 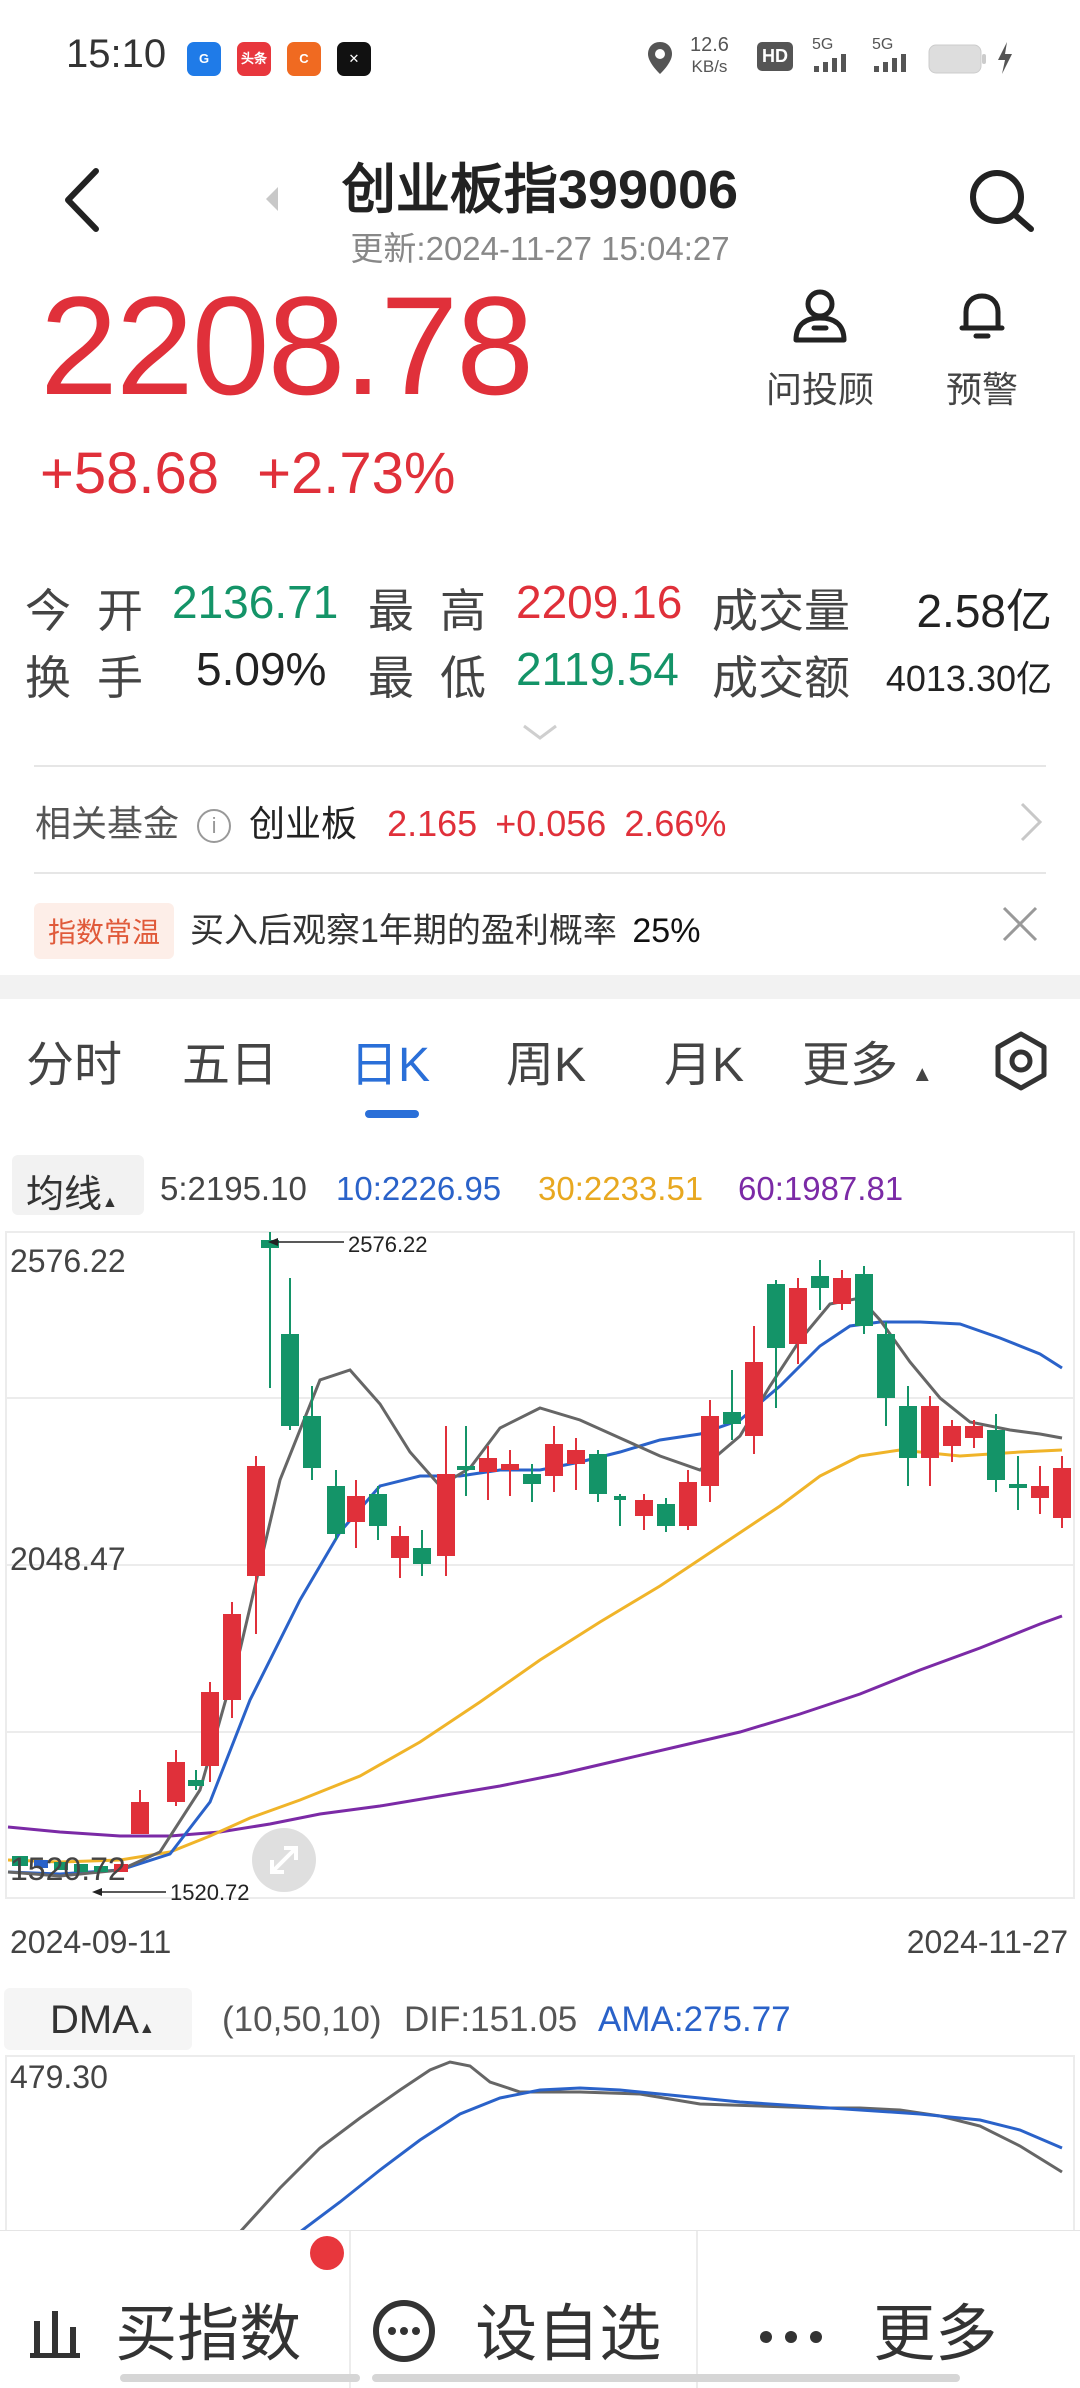 I want to click on advisor-label: 问投顾, so click(x=819, y=389).